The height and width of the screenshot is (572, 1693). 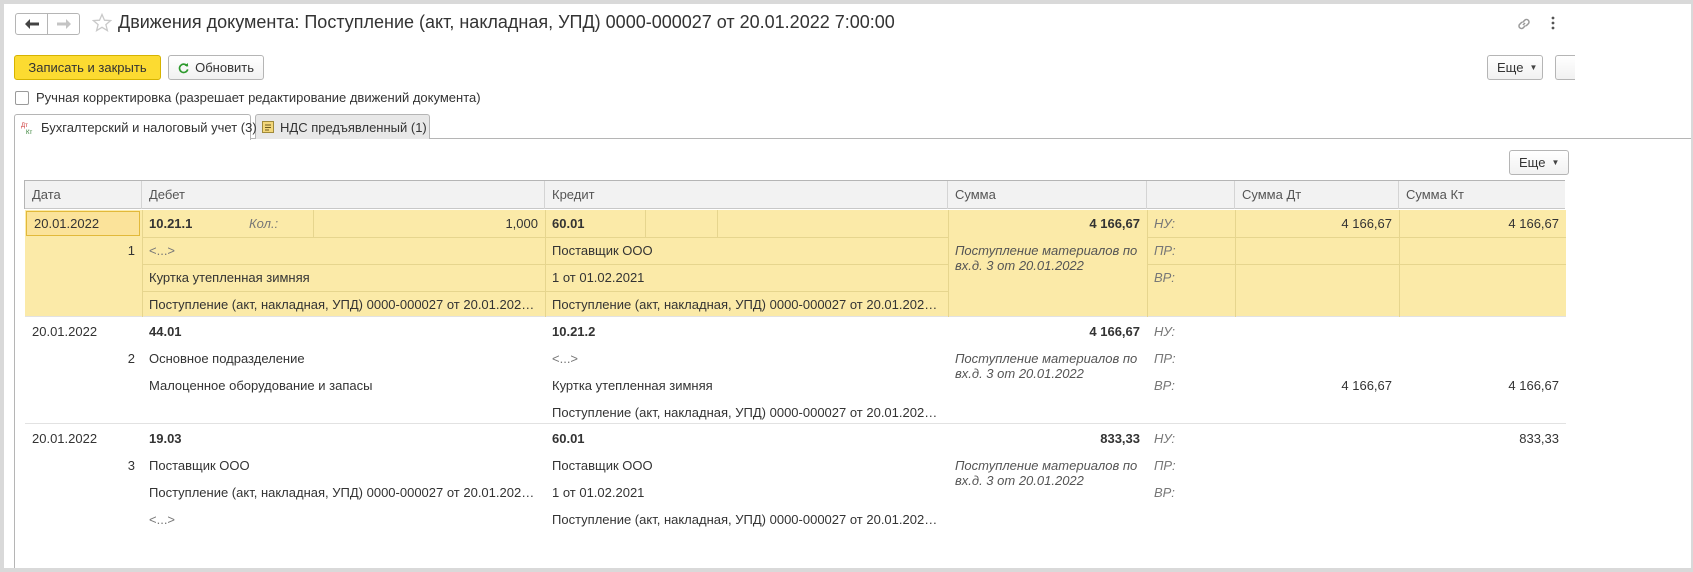 I want to click on table-more-button: Еще ▼, so click(x=1539, y=162).